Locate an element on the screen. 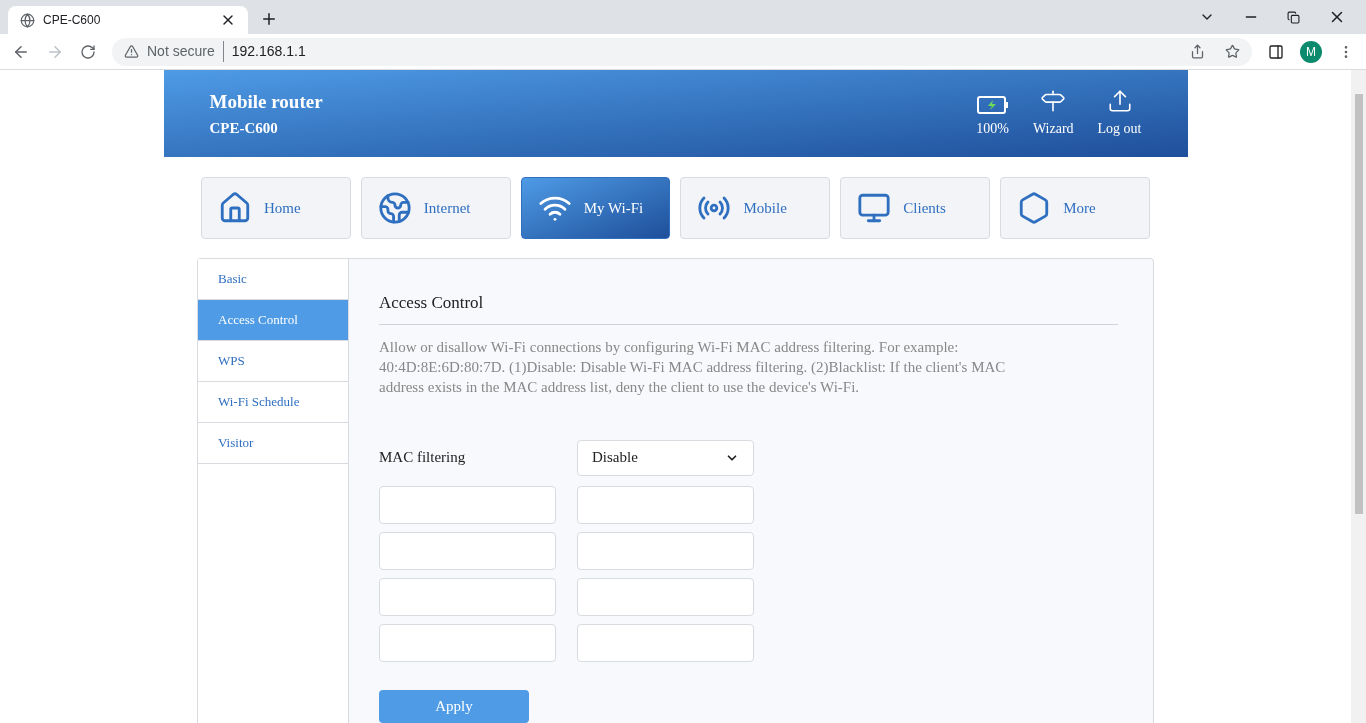  nav-tab: More is located at coordinates (1075, 208).